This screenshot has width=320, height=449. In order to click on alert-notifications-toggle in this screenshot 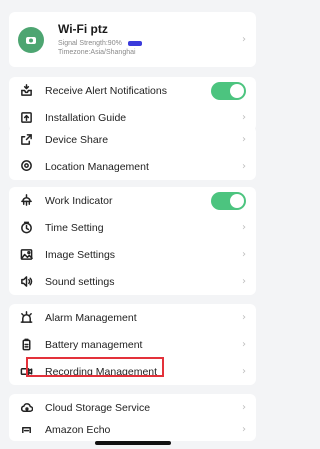, I will do `click(228, 90)`.